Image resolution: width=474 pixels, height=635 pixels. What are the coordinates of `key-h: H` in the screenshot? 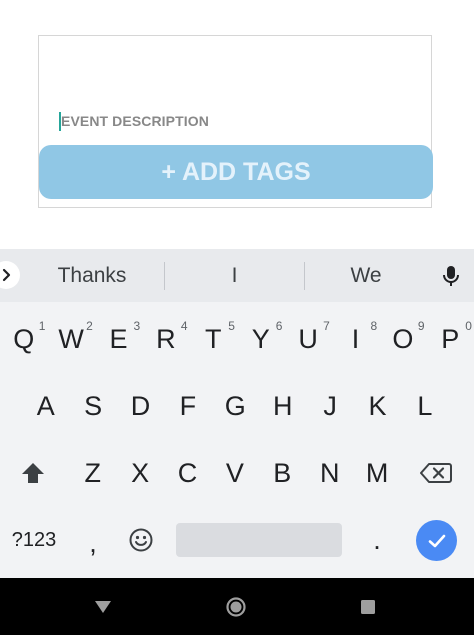 It's located at (282, 406).